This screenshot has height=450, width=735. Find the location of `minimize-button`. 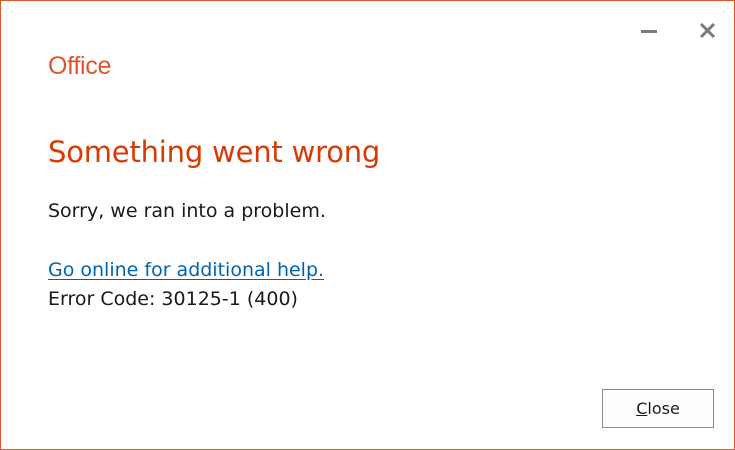

minimize-button is located at coordinates (649, 30).